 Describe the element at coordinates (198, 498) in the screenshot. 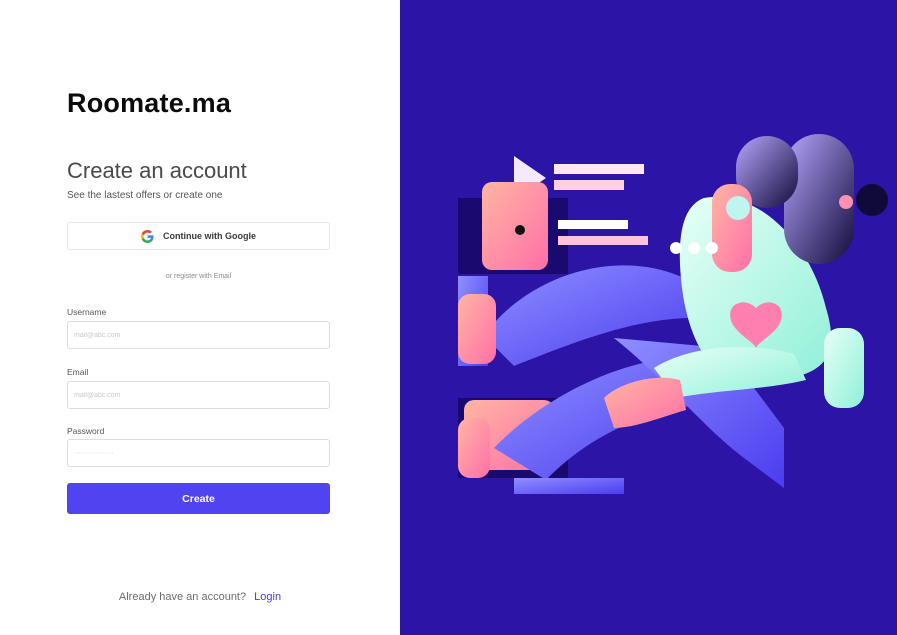

I see `create-account-button: Create` at that location.